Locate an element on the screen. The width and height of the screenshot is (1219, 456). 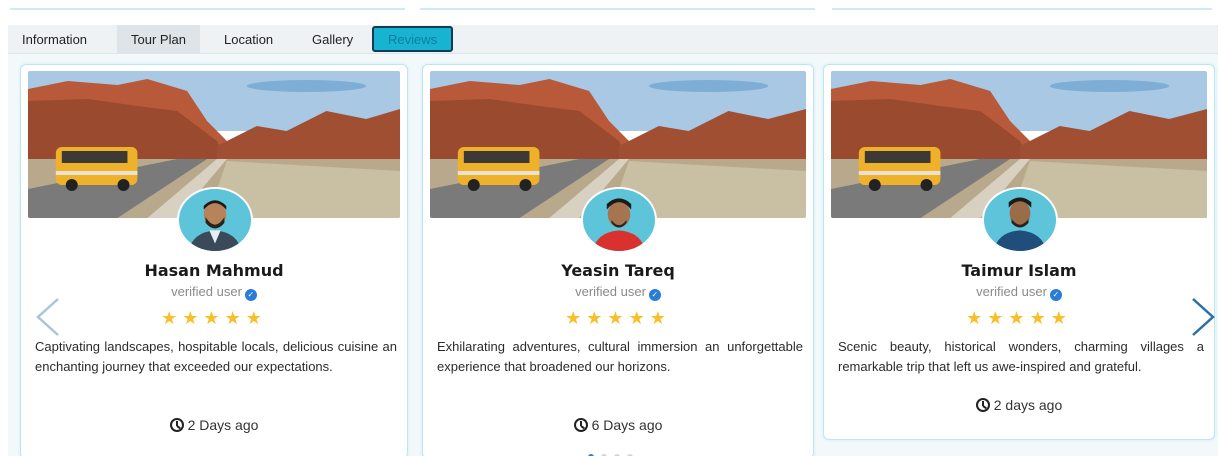
tab-tour-plan: Tour Plan is located at coordinates (158, 39).